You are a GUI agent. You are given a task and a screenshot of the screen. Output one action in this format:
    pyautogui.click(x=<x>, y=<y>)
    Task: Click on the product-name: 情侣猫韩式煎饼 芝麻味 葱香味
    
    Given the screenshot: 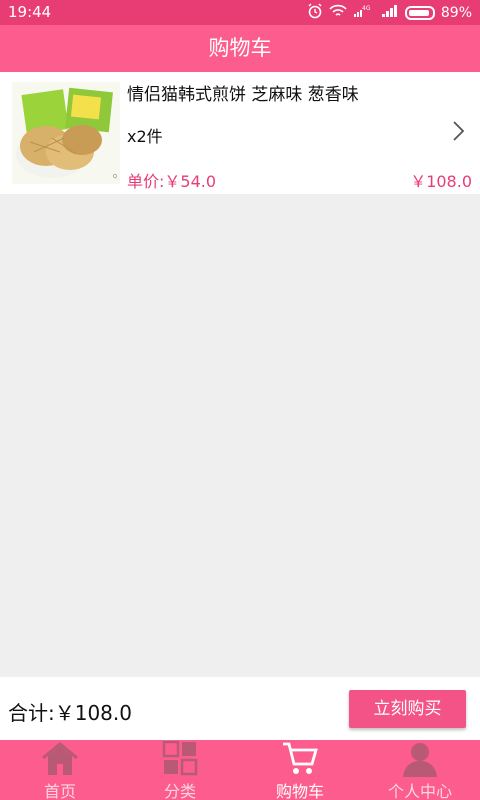 What is the action you would take?
    pyautogui.click(x=243, y=95)
    